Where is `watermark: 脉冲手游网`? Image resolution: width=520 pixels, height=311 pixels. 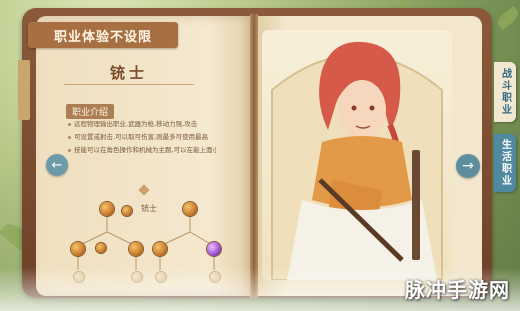
watermark: 脉冲手游网 is located at coordinates (457, 290).